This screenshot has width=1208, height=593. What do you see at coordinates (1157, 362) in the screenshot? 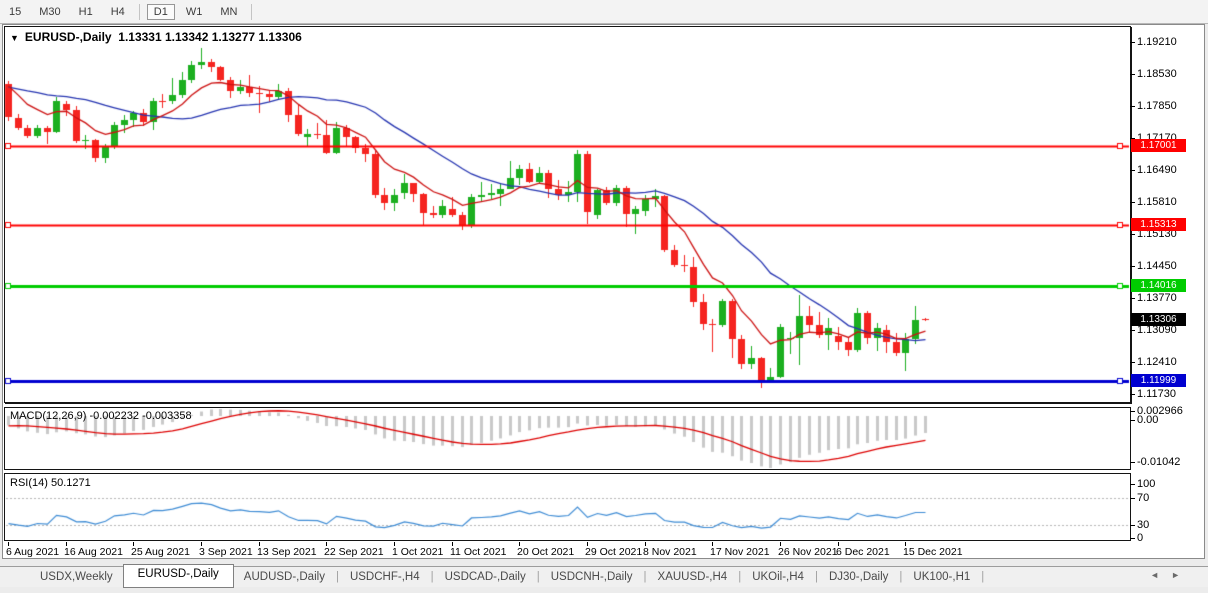
I see `price-tick-label: 1.12410` at bounding box center [1157, 362].